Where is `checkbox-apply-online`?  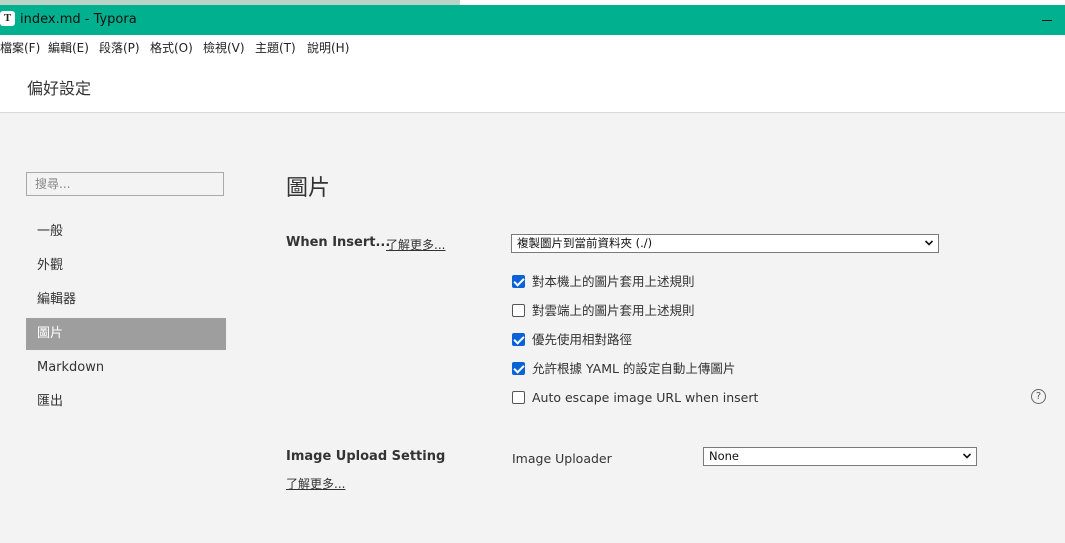
checkbox-apply-online is located at coordinates (518, 310).